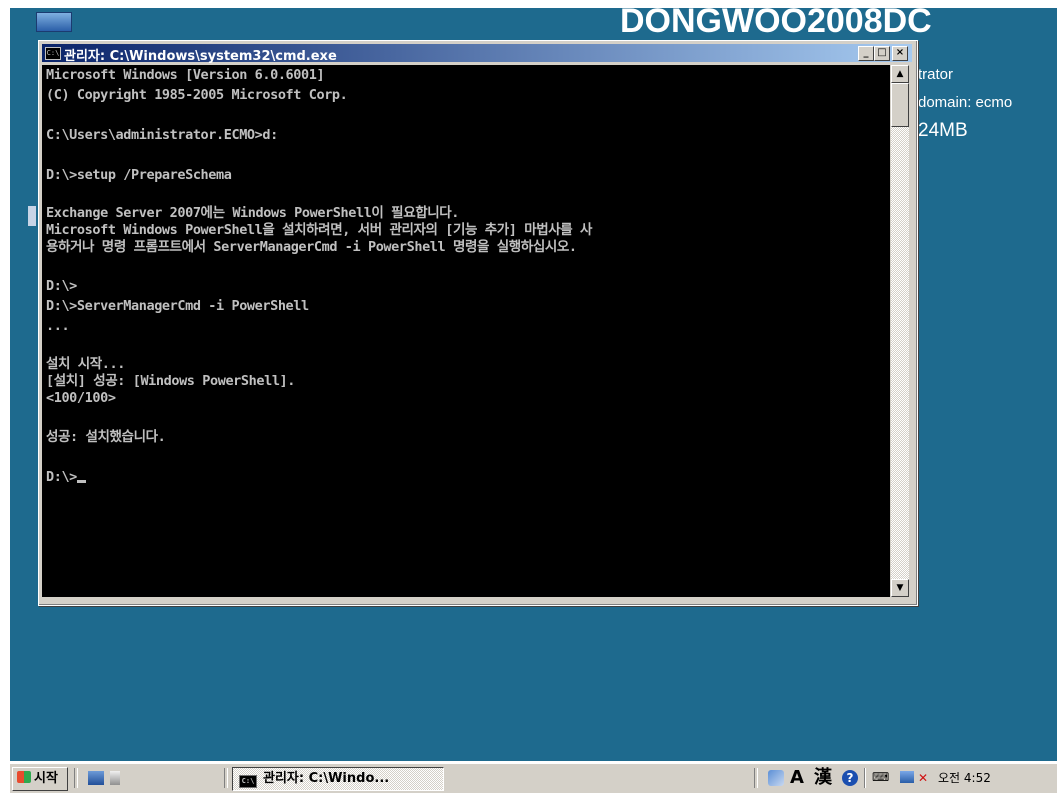  What do you see at coordinates (106, 437) in the screenshot?
I see `console-line: 성공: 설치했습니다.` at bounding box center [106, 437].